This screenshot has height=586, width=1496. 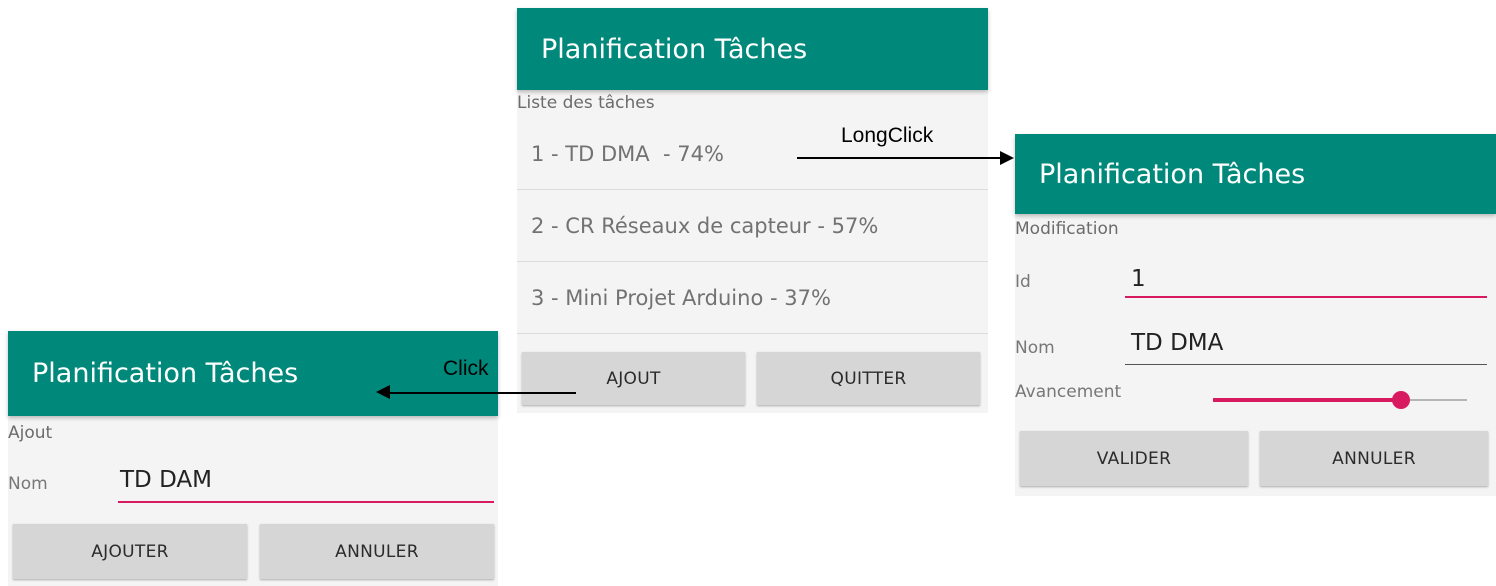 I want to click on id-label: Id, so click(x=1023, y=282).